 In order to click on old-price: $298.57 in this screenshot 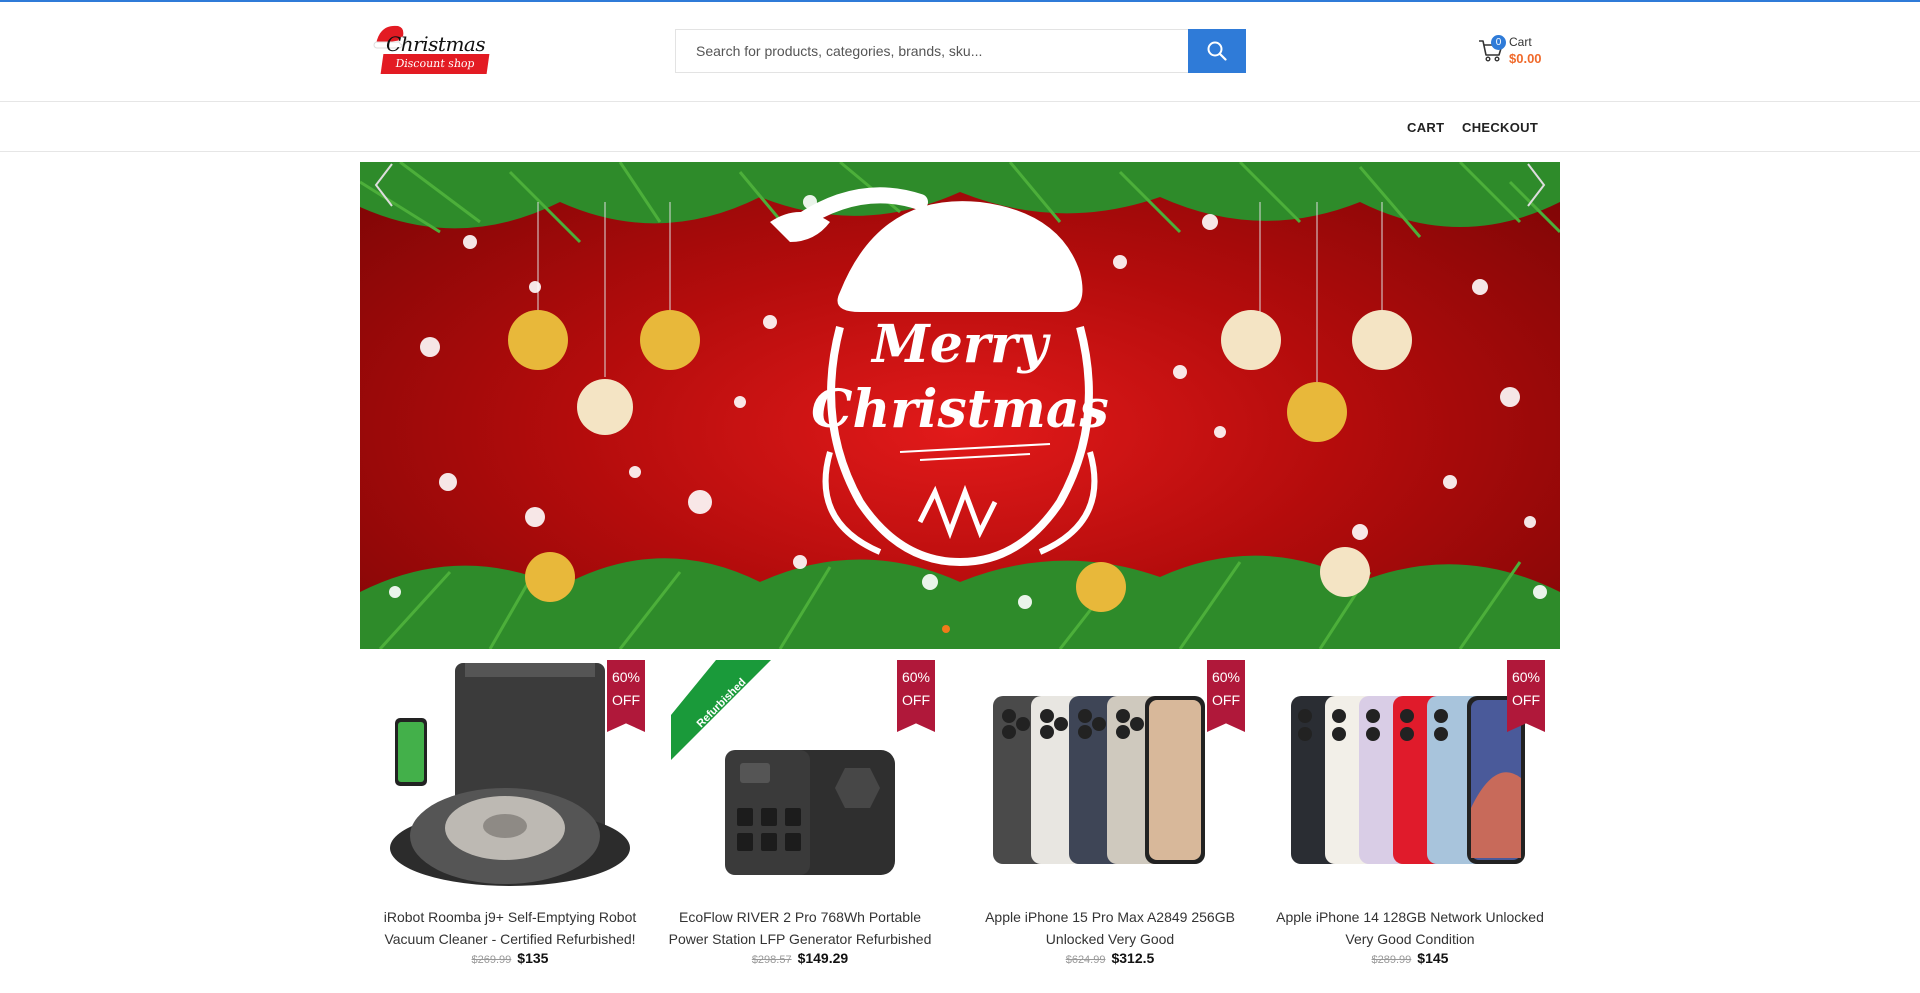, I will do `click(771, 960)`.